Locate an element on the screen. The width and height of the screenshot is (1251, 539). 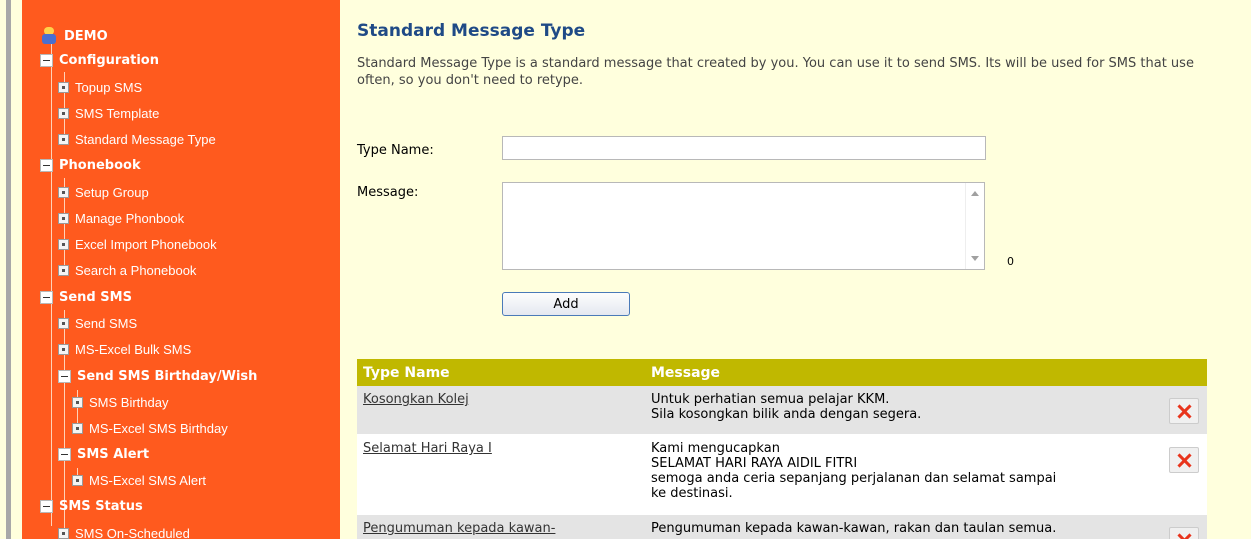
sidebar-item-sms-template: SMS Template is located at coordinates (108, 113).